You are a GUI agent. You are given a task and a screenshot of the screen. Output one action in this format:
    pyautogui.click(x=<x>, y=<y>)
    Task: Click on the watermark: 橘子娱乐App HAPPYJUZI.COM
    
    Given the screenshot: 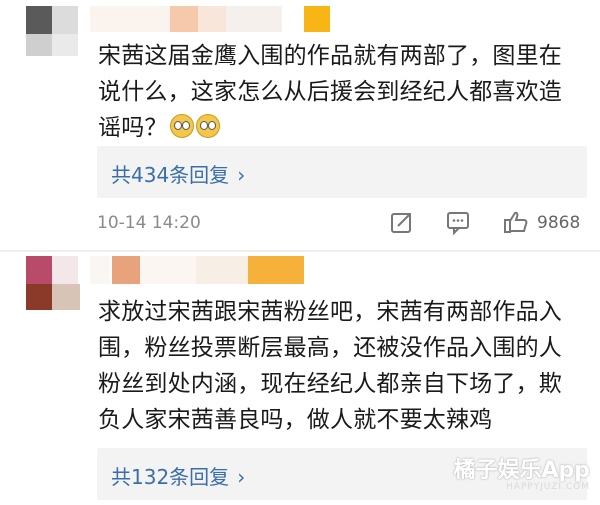 What is the action you would take?
    pyautogui.click(x=521, y=472)
    